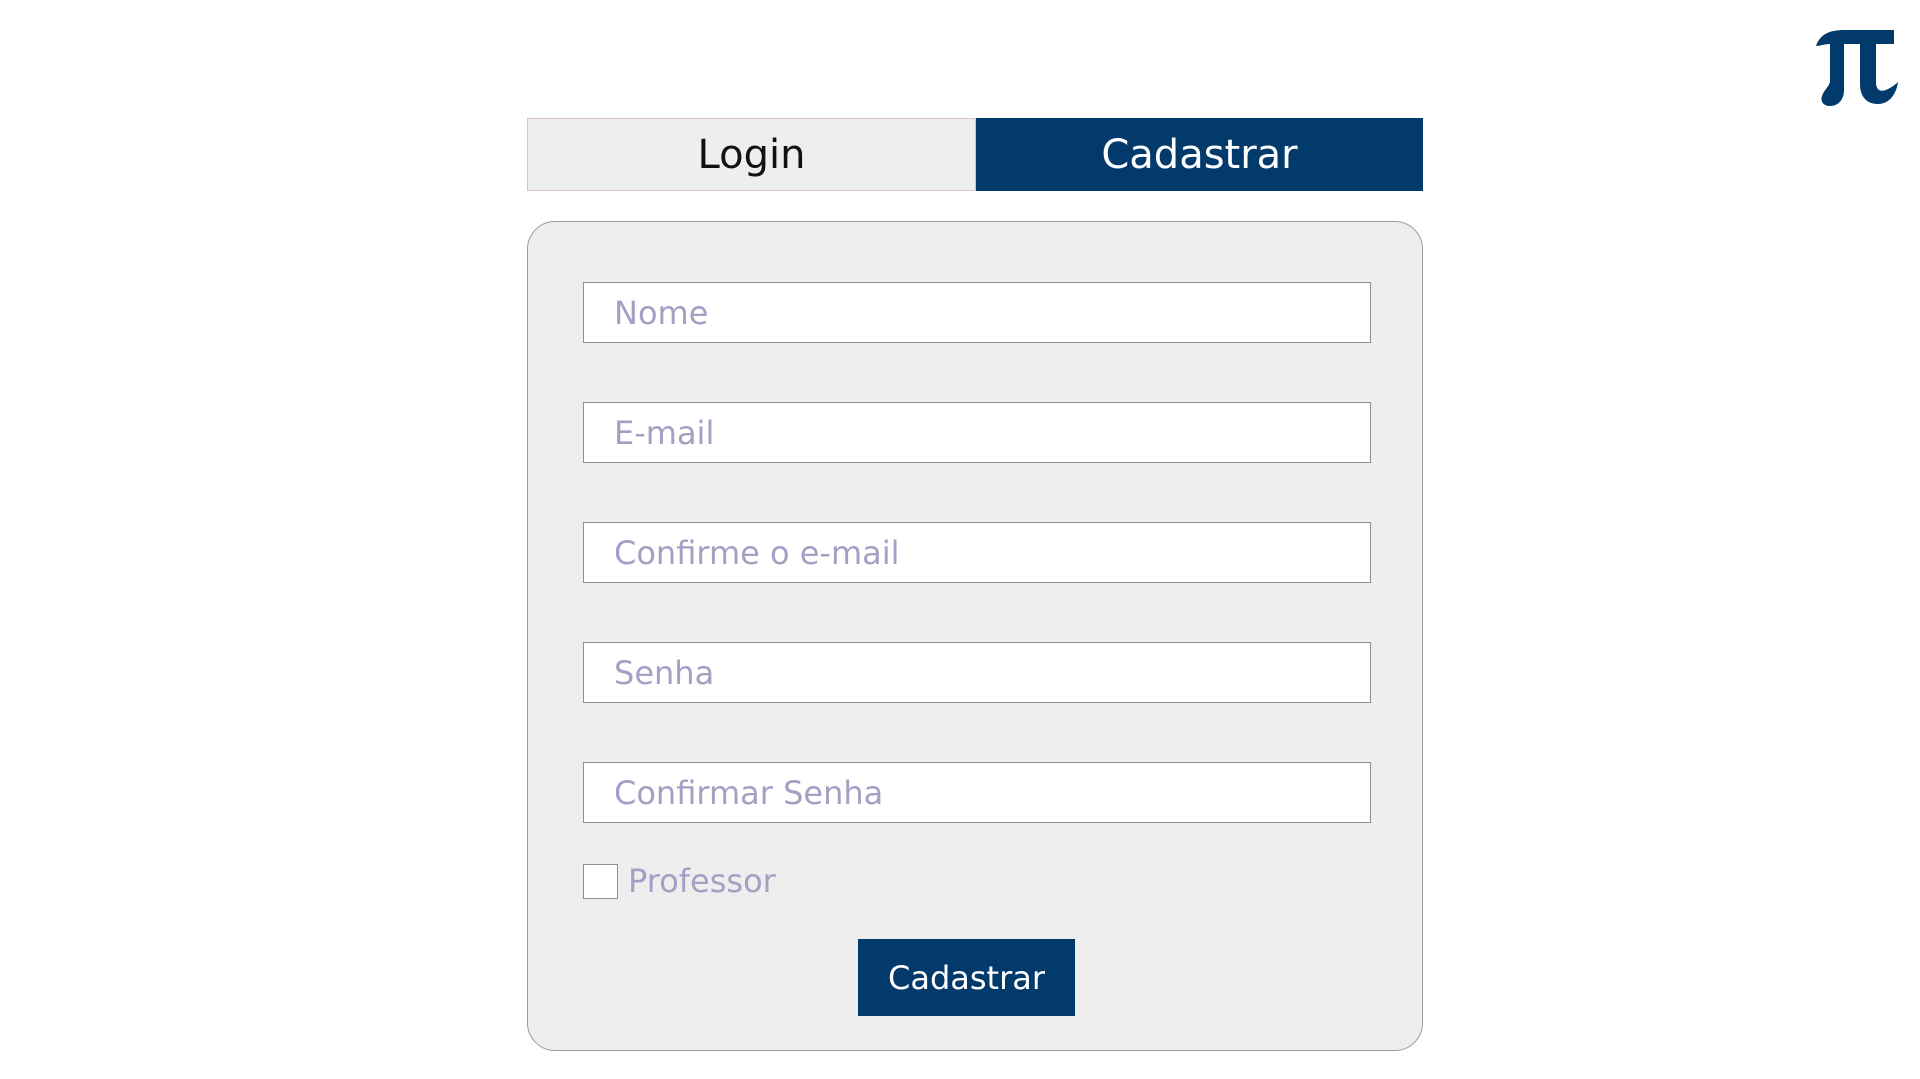 This screenshot has width=1920, height=1079. What do you see at coordinates (977, 432) in the screenshot?
I see `email-input` at bounding box center [977, 432].